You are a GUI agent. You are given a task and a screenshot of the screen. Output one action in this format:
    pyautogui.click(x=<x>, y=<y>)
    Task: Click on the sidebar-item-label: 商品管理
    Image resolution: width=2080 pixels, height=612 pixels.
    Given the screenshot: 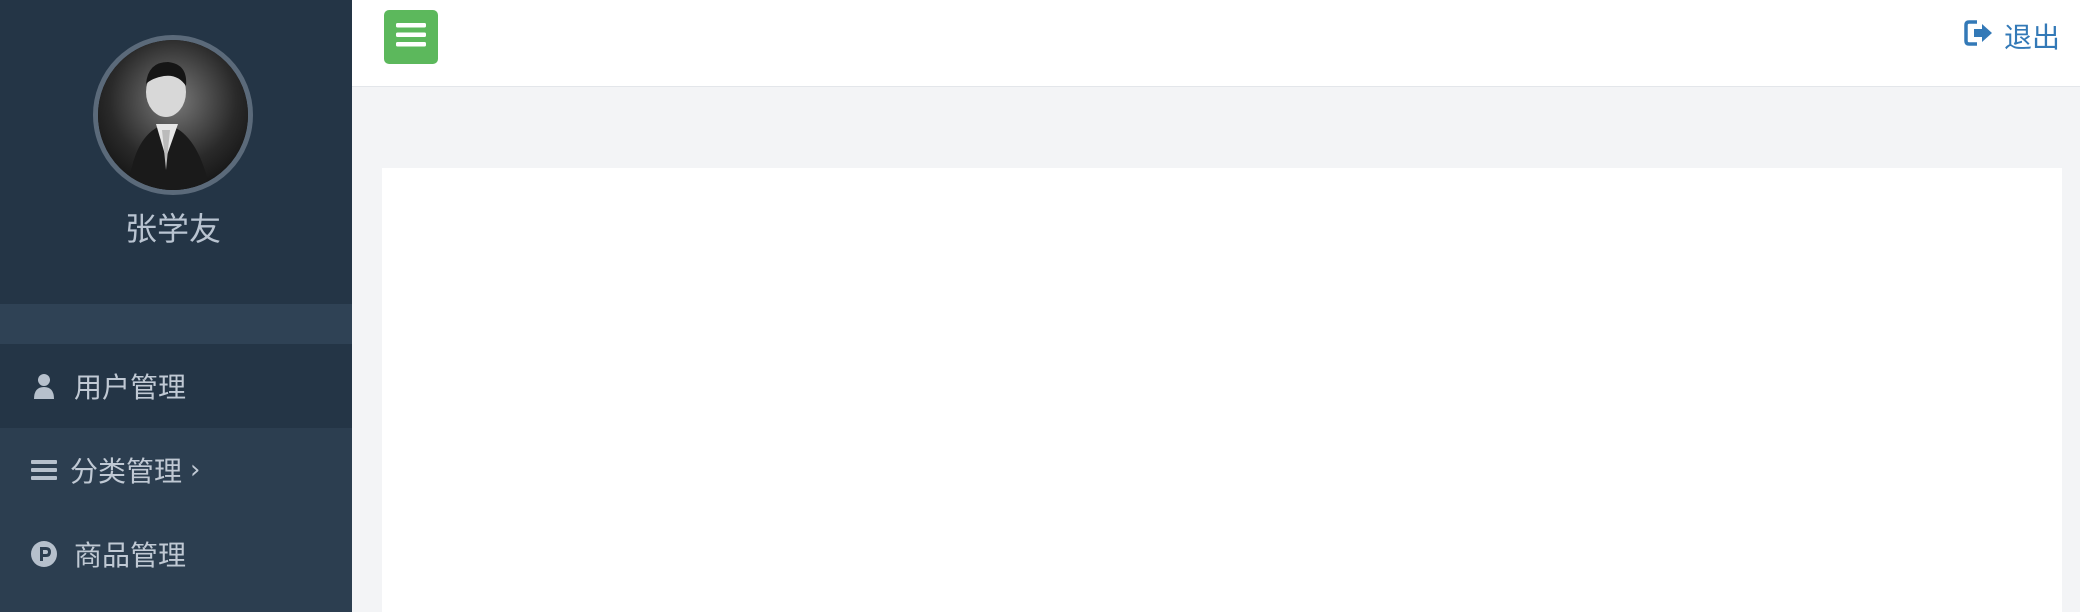 What is the action you would take?
    pyautogui.click(x=130, y=555)
    